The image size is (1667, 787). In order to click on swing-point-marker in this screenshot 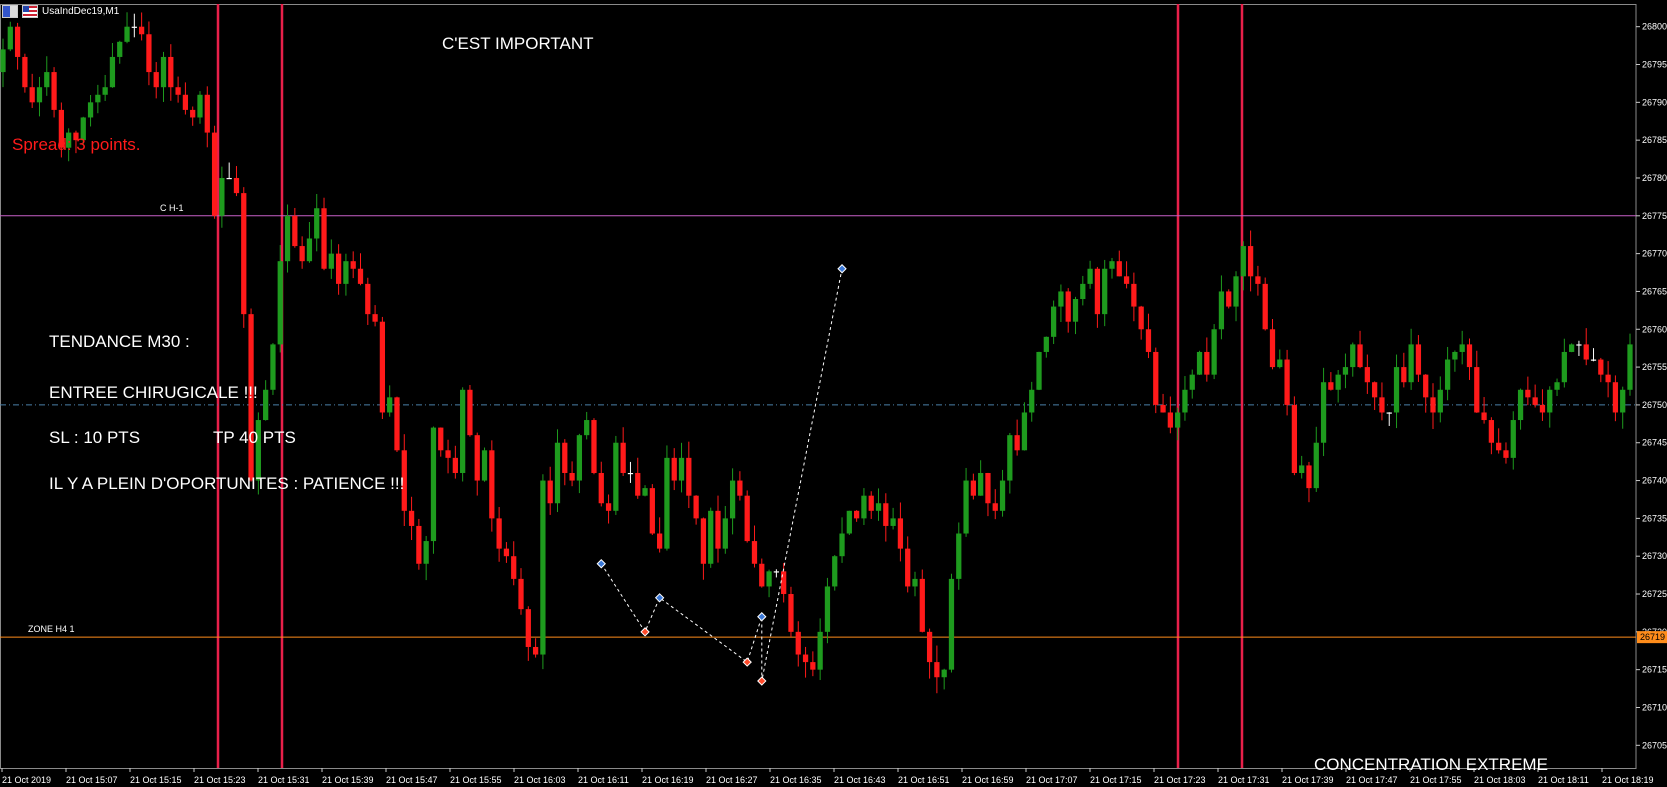, I will do `click(645, 632)`.